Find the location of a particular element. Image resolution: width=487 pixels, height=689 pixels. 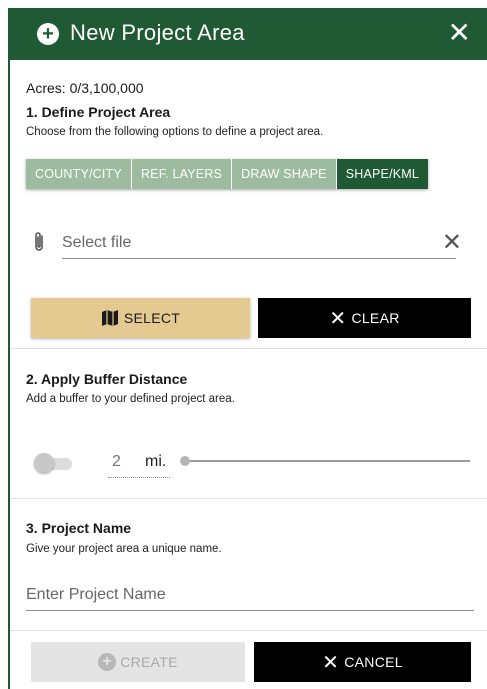

tab-draw-shape: DRAW SHAPE is located at coordinates (284, 174).